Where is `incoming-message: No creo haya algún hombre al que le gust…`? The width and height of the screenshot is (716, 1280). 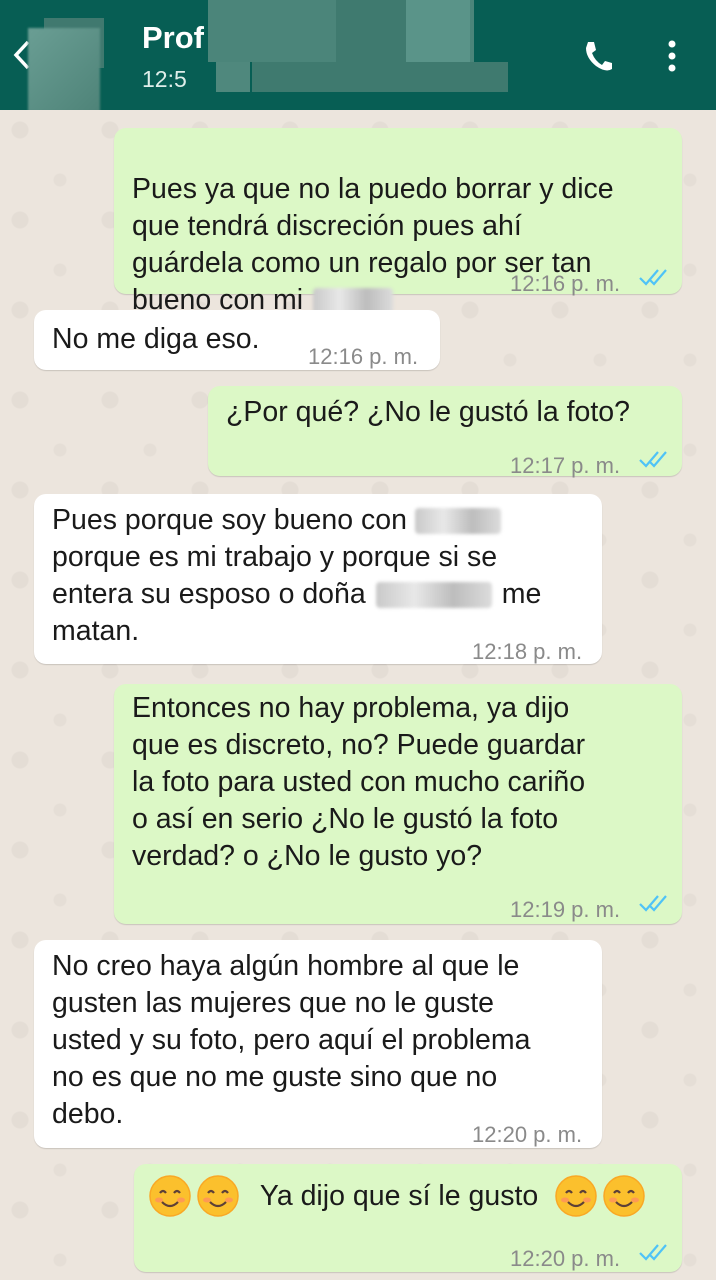 incoming-message: No creo haya algún hombre al que le gust… is located at coordinates (318, 1044).